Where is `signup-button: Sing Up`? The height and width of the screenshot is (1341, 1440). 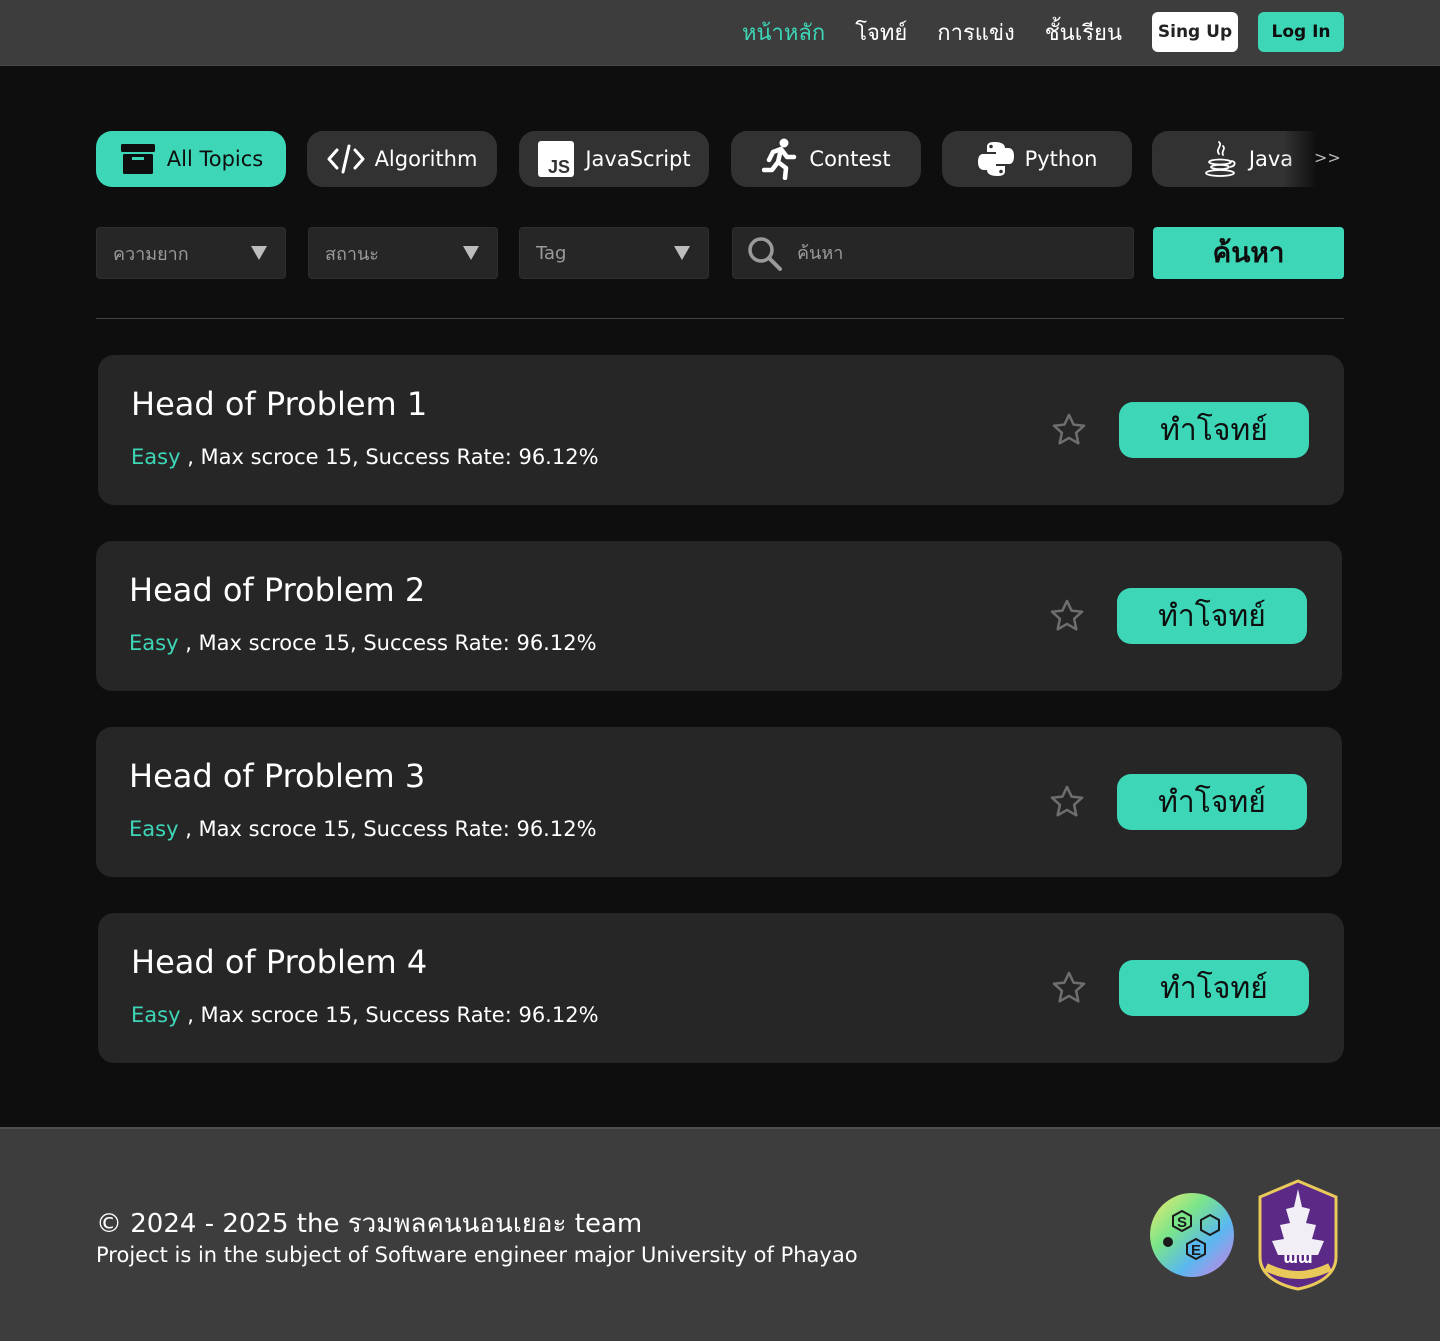 signup-button: Sing Up is located at coordinates (1195, 32).